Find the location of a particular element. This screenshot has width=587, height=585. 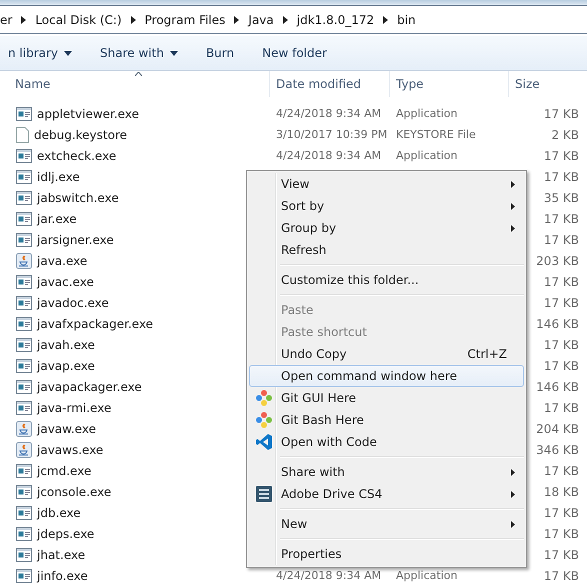

file-name: jarsigner.exe is located at coordinates (75, 239).